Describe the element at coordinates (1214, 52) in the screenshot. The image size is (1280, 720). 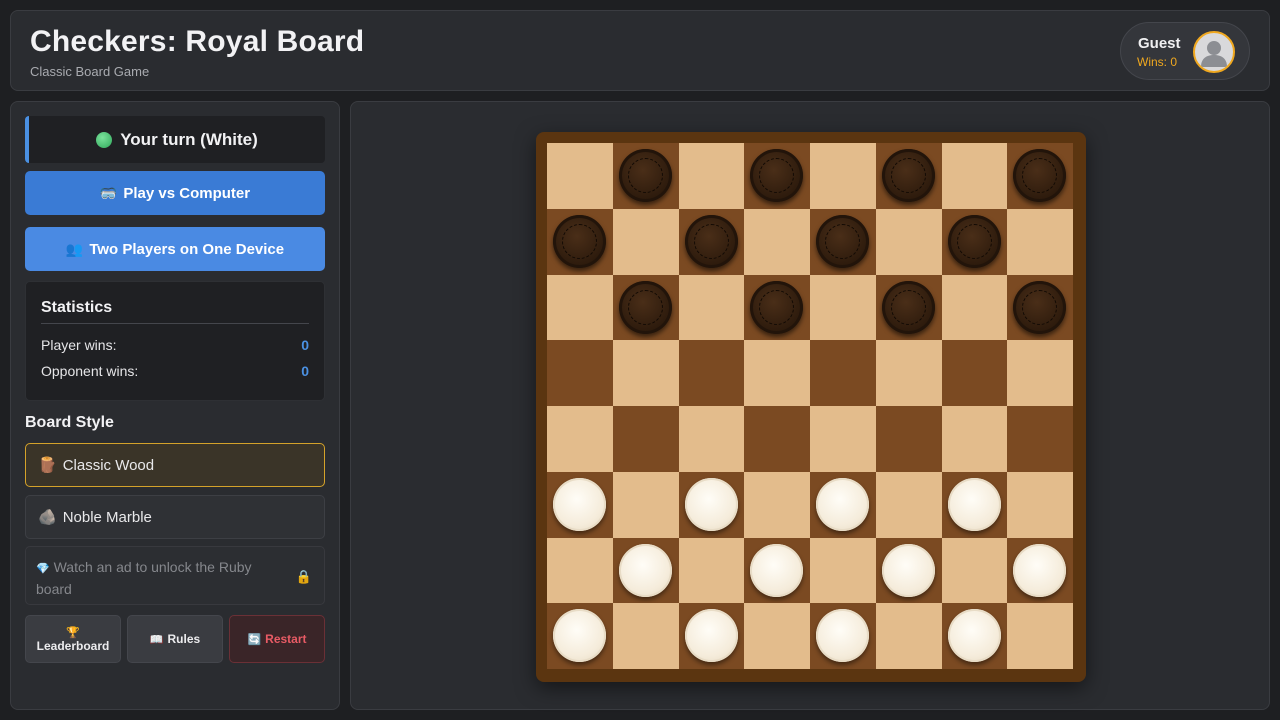
I see `user-avatar-icon` at that location.